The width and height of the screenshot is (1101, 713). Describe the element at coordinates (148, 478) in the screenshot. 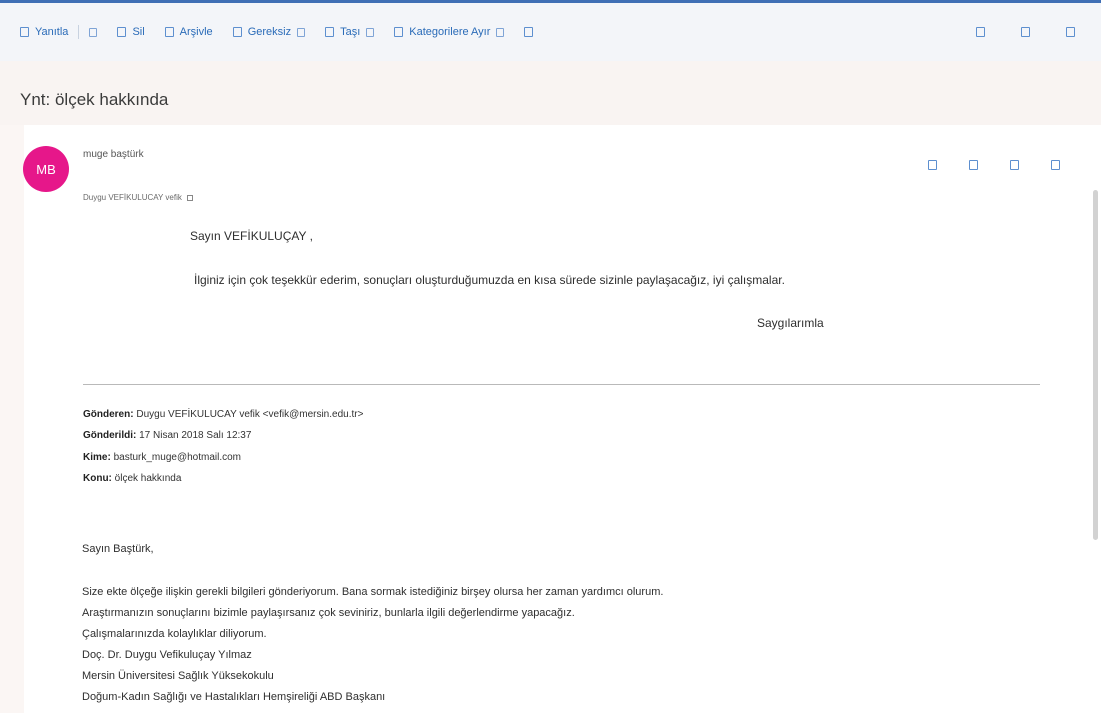

I see `subject-value: ölçek hakkında` at that location.